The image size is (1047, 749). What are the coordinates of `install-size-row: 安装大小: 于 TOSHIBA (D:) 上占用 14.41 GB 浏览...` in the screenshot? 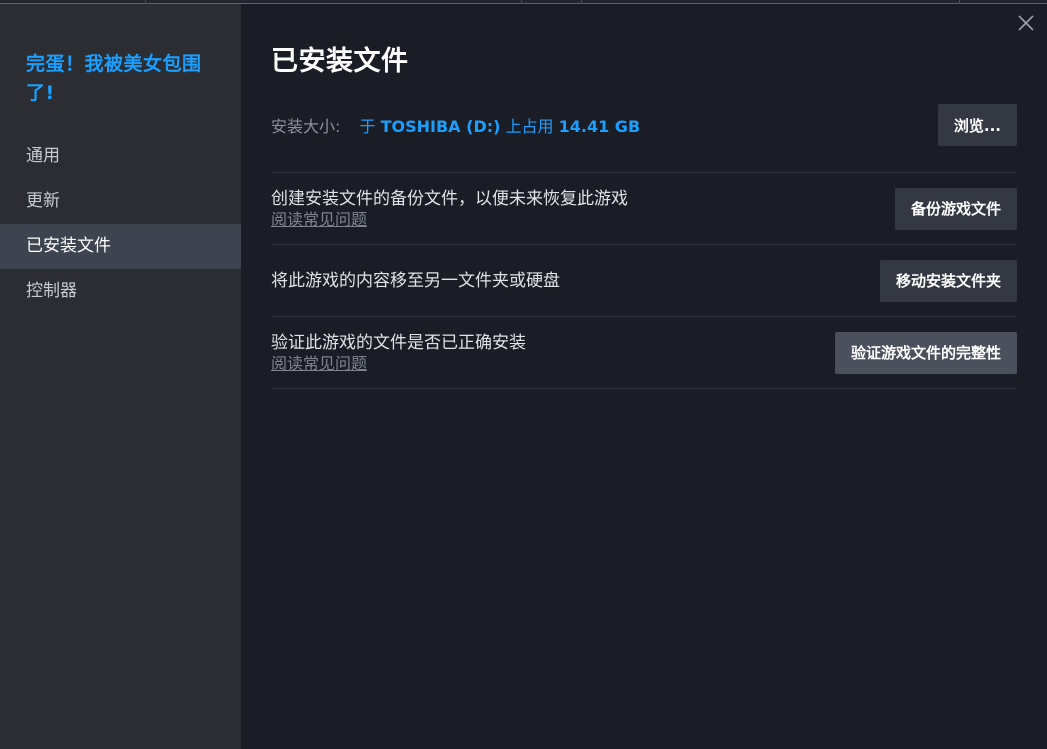 It's located at (644, 138).